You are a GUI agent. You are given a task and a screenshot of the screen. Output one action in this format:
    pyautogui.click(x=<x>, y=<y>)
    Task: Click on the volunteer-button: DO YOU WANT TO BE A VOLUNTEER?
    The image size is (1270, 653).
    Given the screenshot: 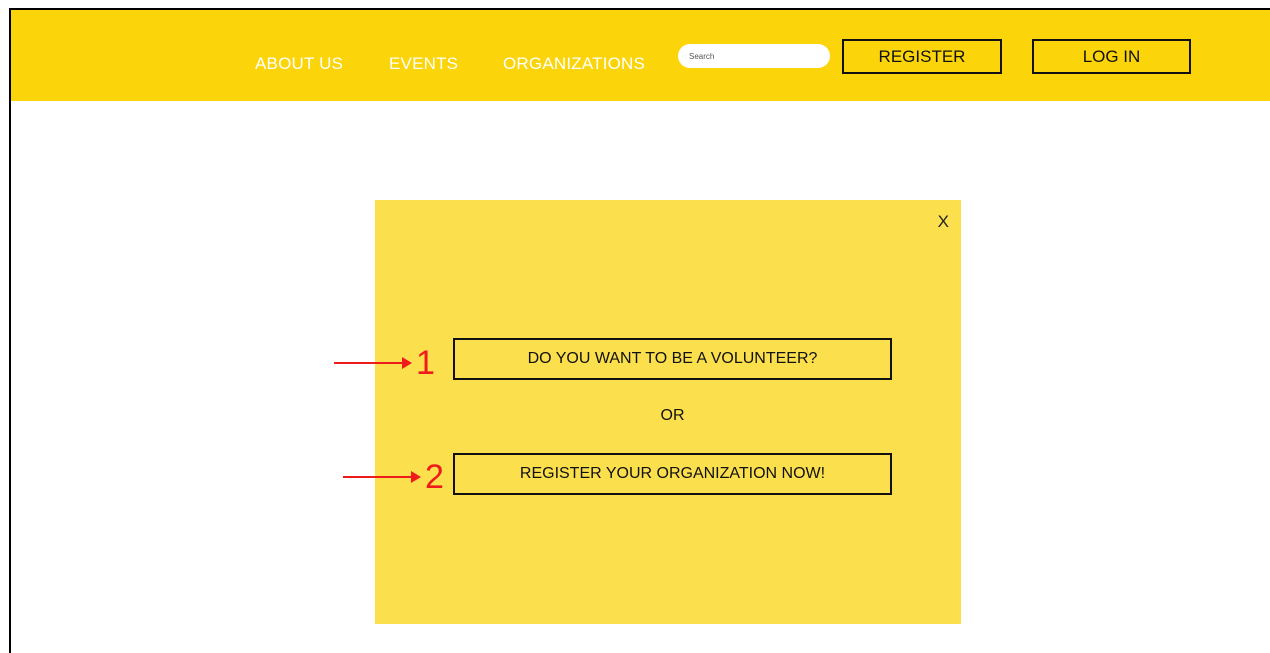 What is the action you would take?
    pyautogui.click(x=672, y=359)
    